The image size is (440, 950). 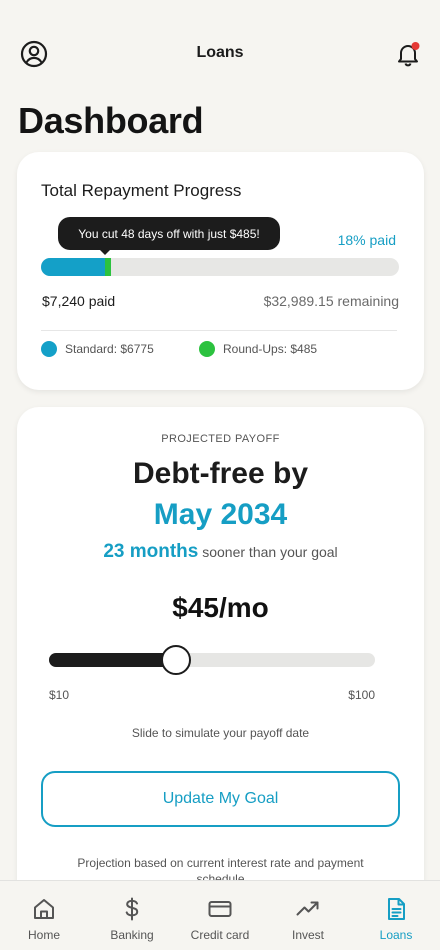 I want to click on payment-slider, so click(x=212, y=660).